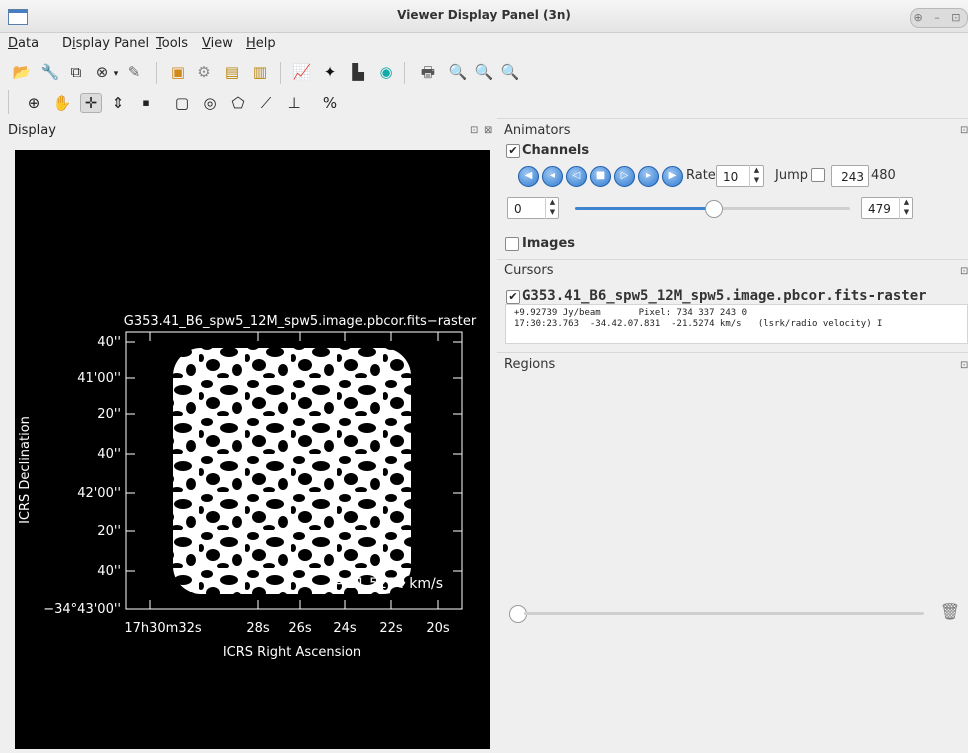 The image size is (968, 753). Describe the element at coordinates (879, 209) in the screenshot. I see `max-frame-value: 479` at that location.